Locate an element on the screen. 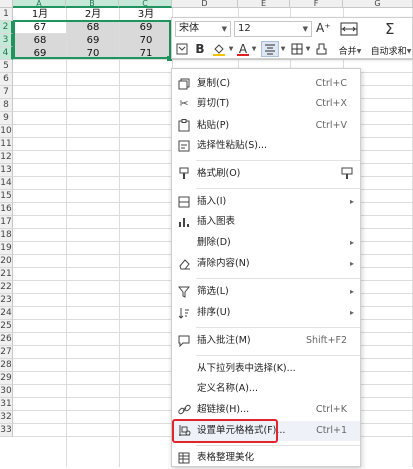 The height and width of the screenshot is (469, 413). menu-label: 剪切(T) is located at coordinates (213, 103).